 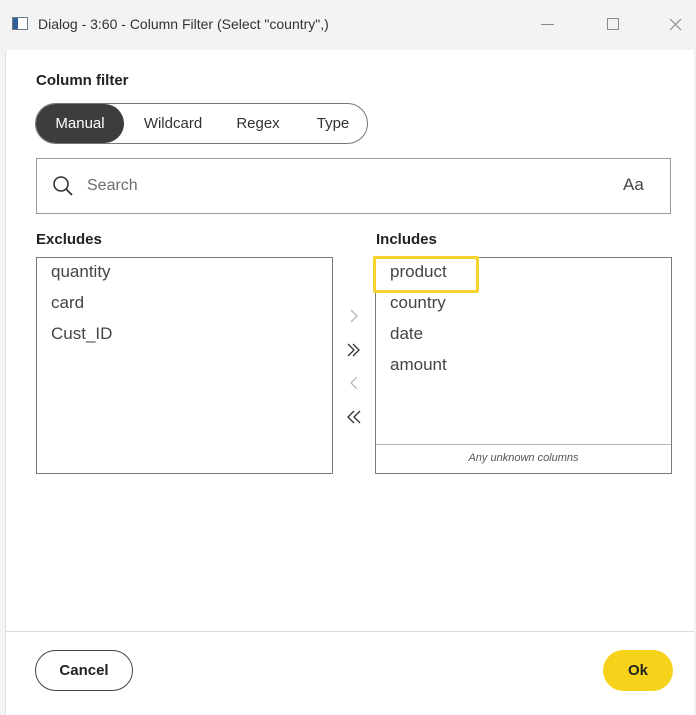 I want to click on footer-divider, so click(x=350, y=631).